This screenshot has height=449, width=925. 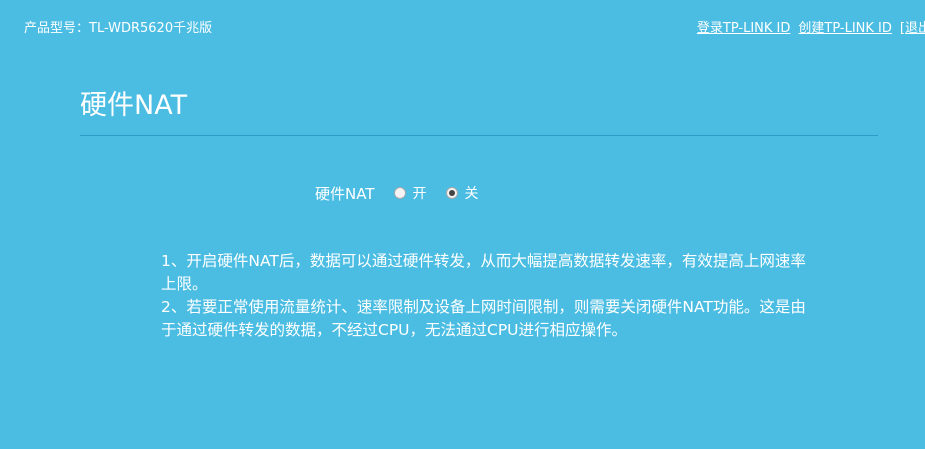 I want to click on radio-option-on: 开, so click(x=410, y=193).